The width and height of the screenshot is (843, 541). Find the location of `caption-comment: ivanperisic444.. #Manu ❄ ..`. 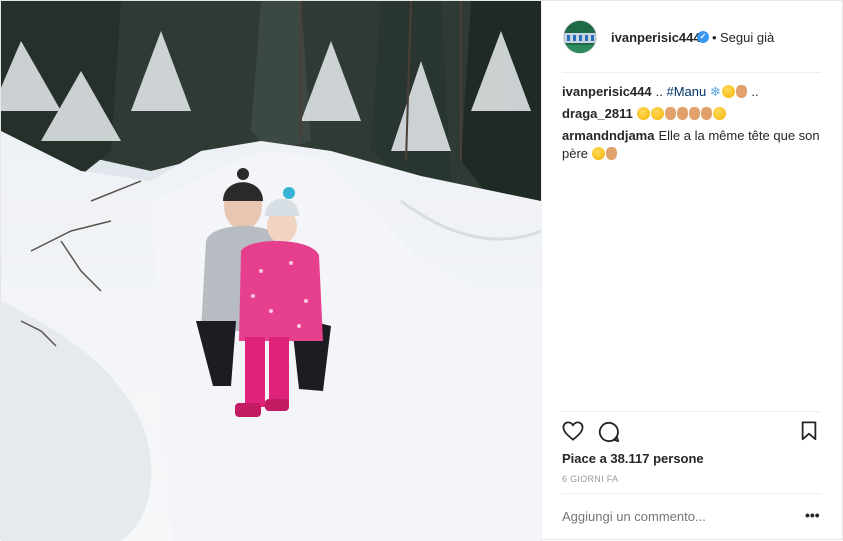

caption-comment: ivanperisic444.. #Manu ❄ .. is located at coordinates (694, 92).